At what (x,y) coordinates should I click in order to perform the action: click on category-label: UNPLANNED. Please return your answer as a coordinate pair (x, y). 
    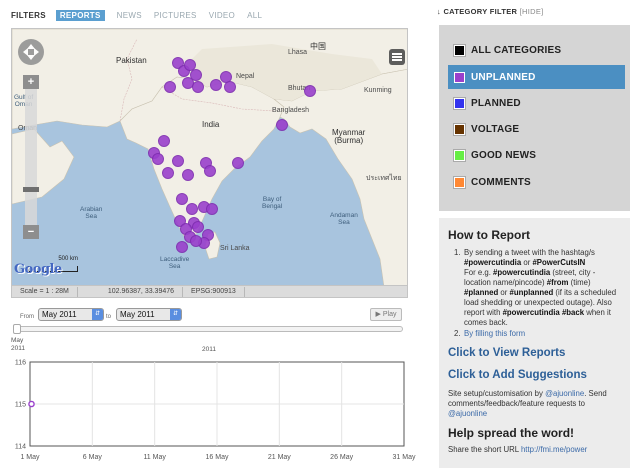
    Looking at the image, I should click on (503, 77).